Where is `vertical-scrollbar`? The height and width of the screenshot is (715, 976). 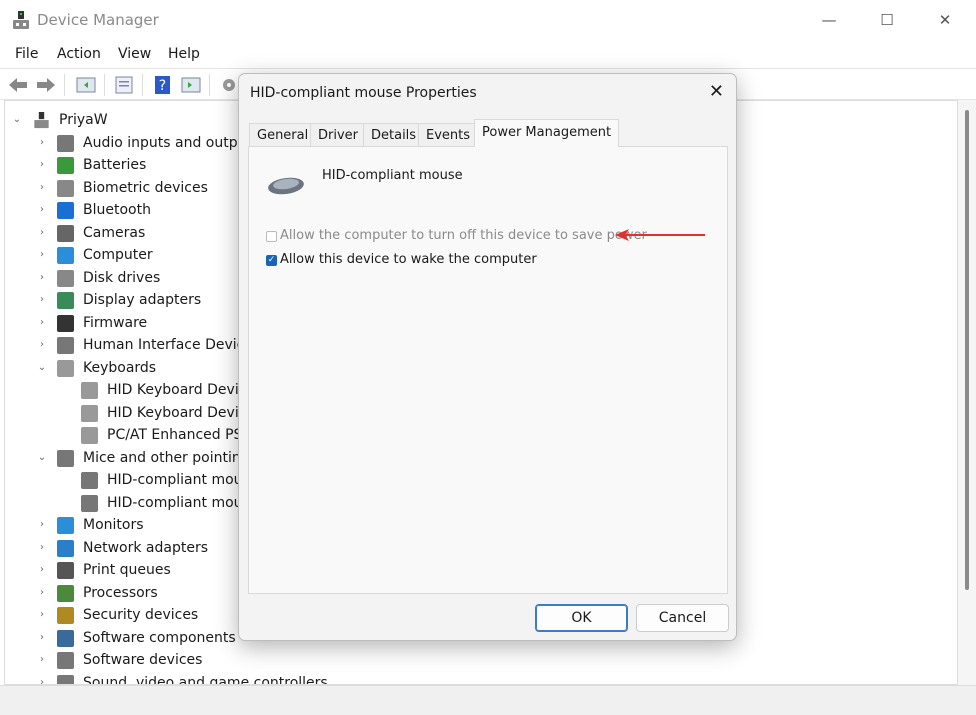 vertical-scrollbar is located at coordinates (967, 392).